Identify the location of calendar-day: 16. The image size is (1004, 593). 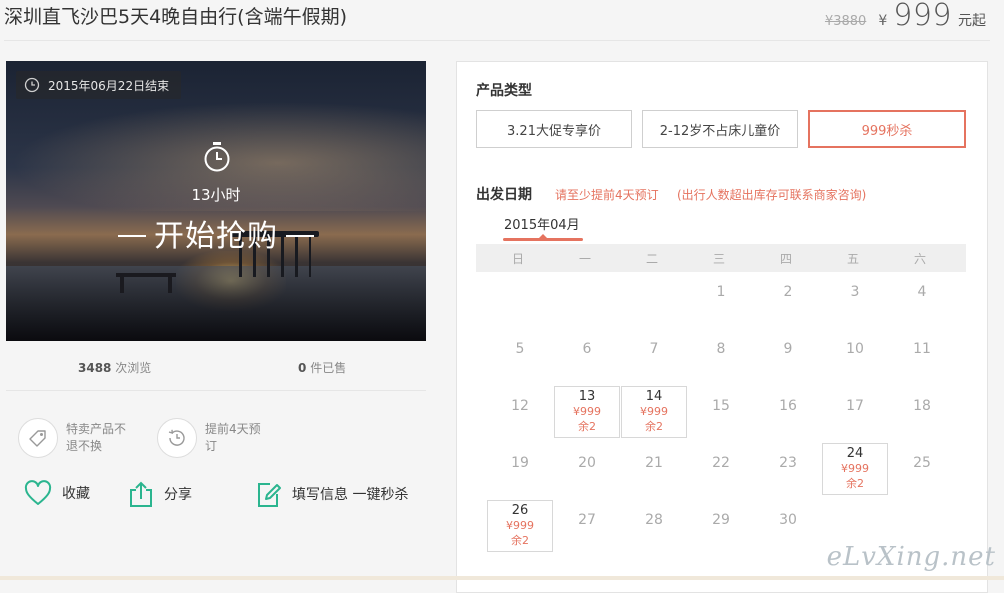
(788, 406).